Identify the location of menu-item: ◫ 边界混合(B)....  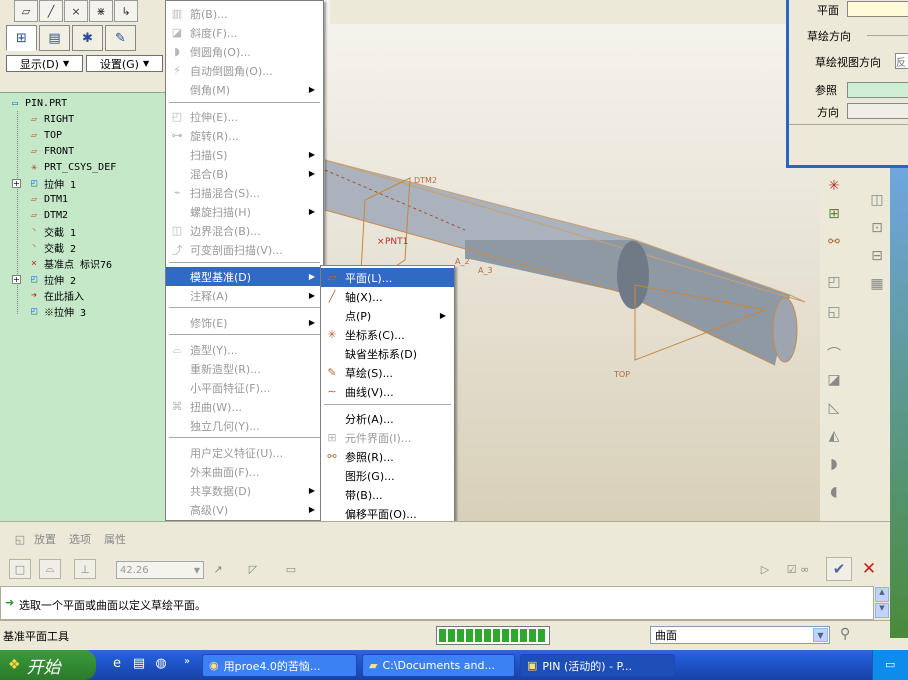
(244, 230).